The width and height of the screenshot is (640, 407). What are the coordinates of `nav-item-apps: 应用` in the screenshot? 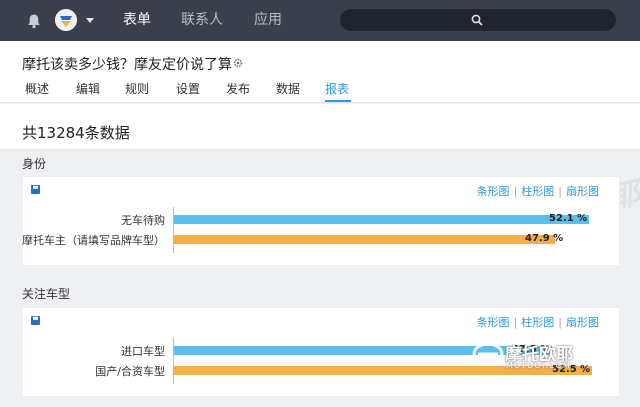 It's located at (268, 20).